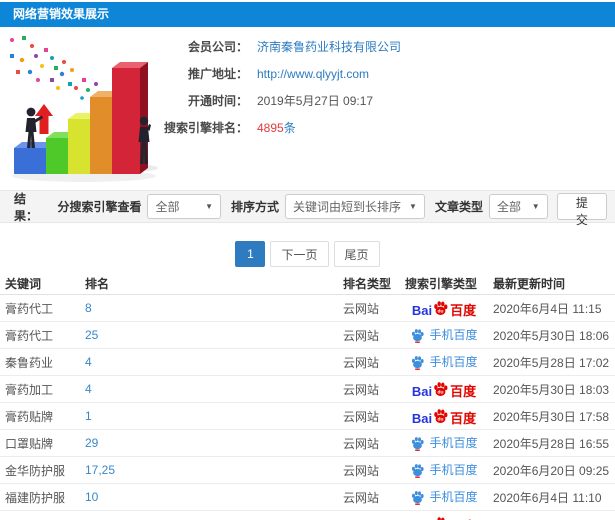  I want to click on rank-cell: 1, so click(209, 416).